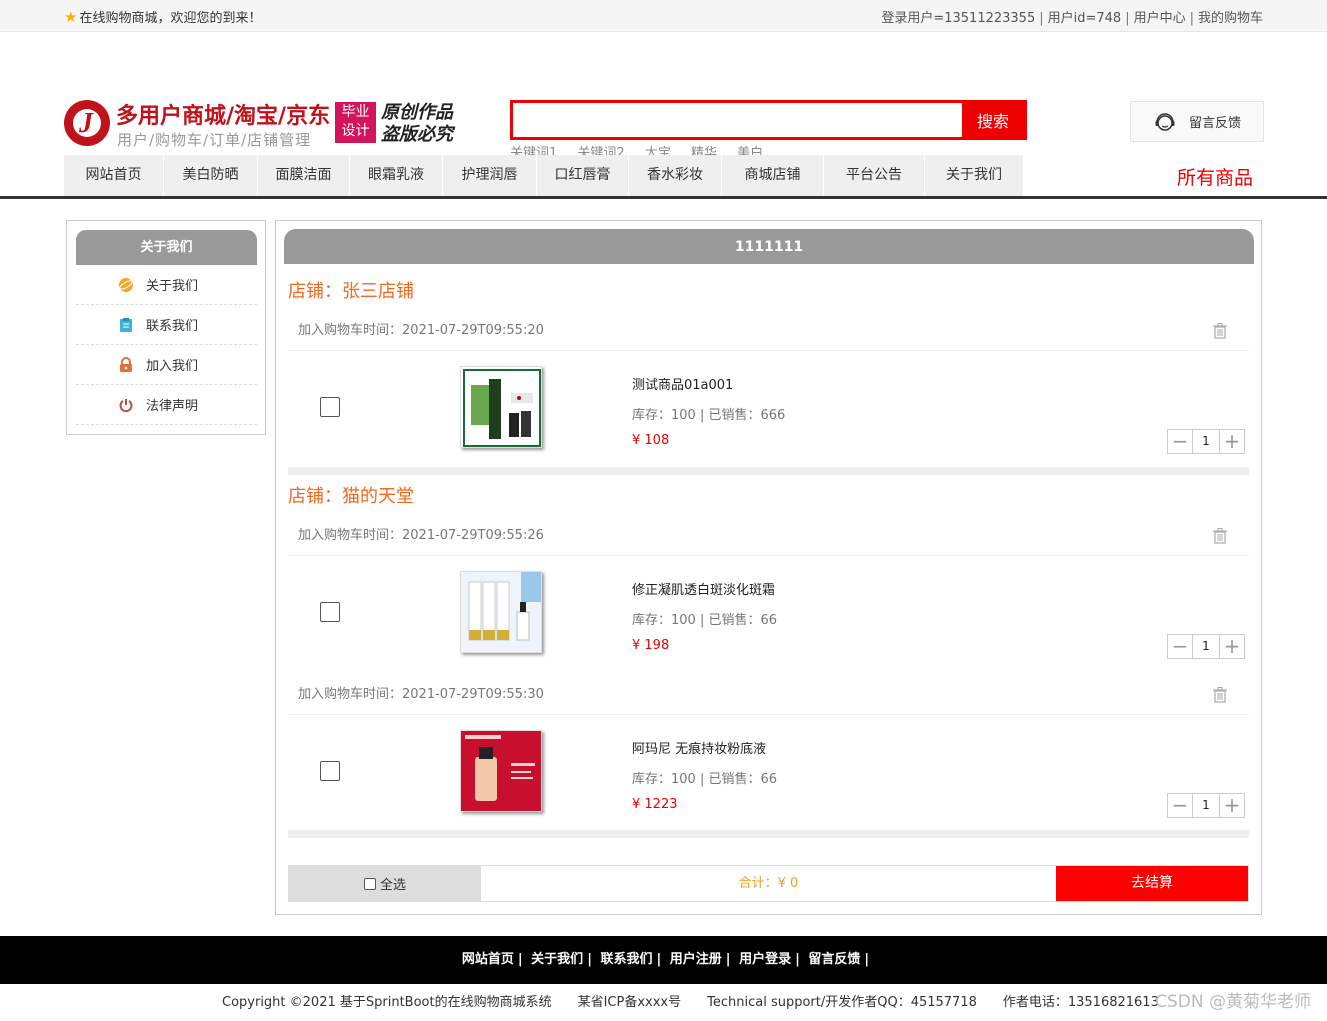 The image size is (1327, 1021). Describe the element at coordinates (166, 365) in the screenshot. I see `sidebar-item-join: 加入我们` at that location.